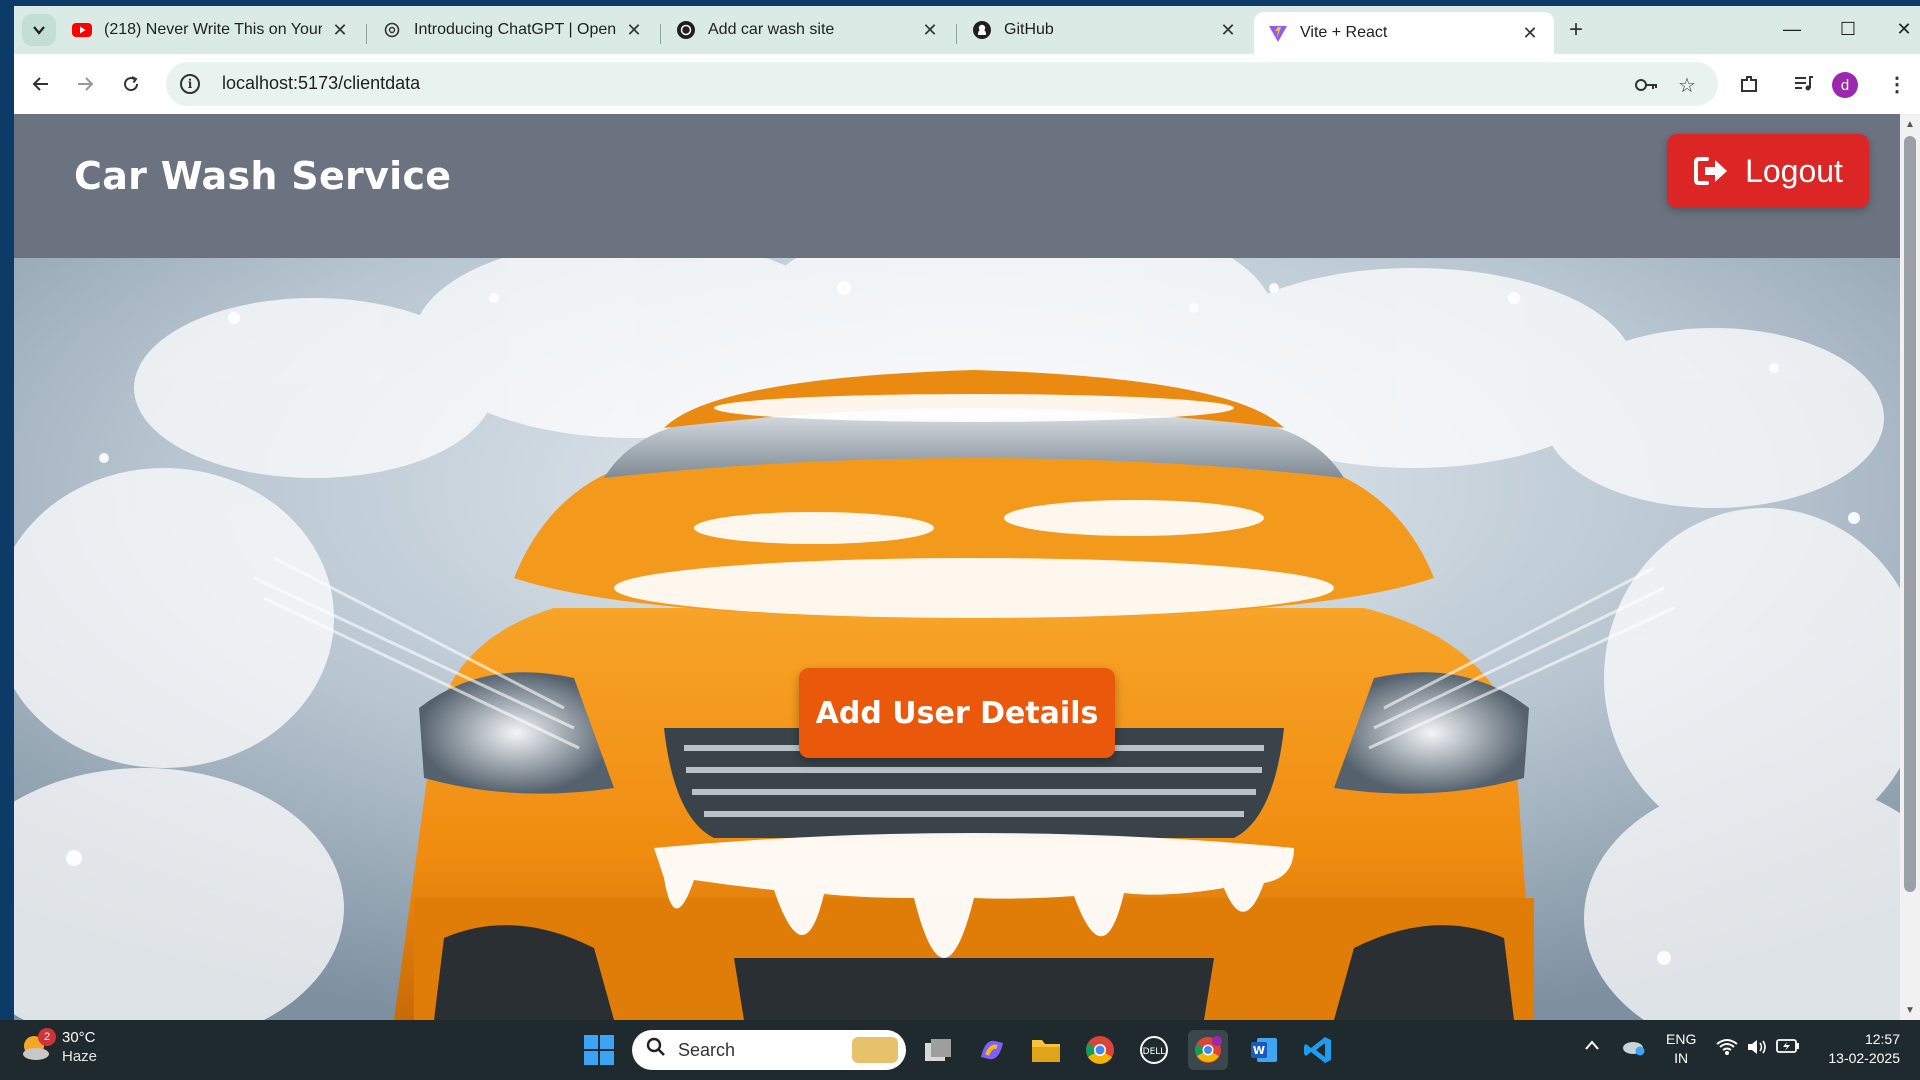 This screenshot has height=1080, width=1920. Describe the element at coordinates (1727, 1049) in the screenshot. I see `wifi-icon` at that location.